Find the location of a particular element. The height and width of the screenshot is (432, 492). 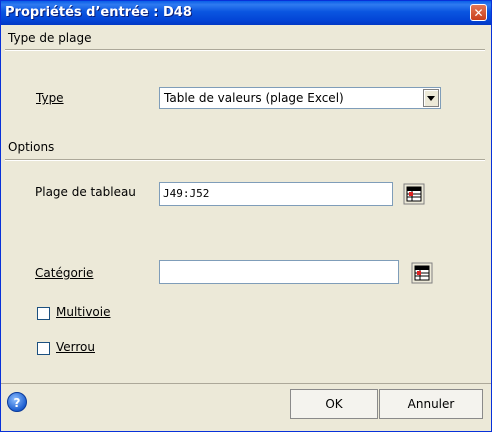

multiway-checkbox is located at coordinates (43, 313).